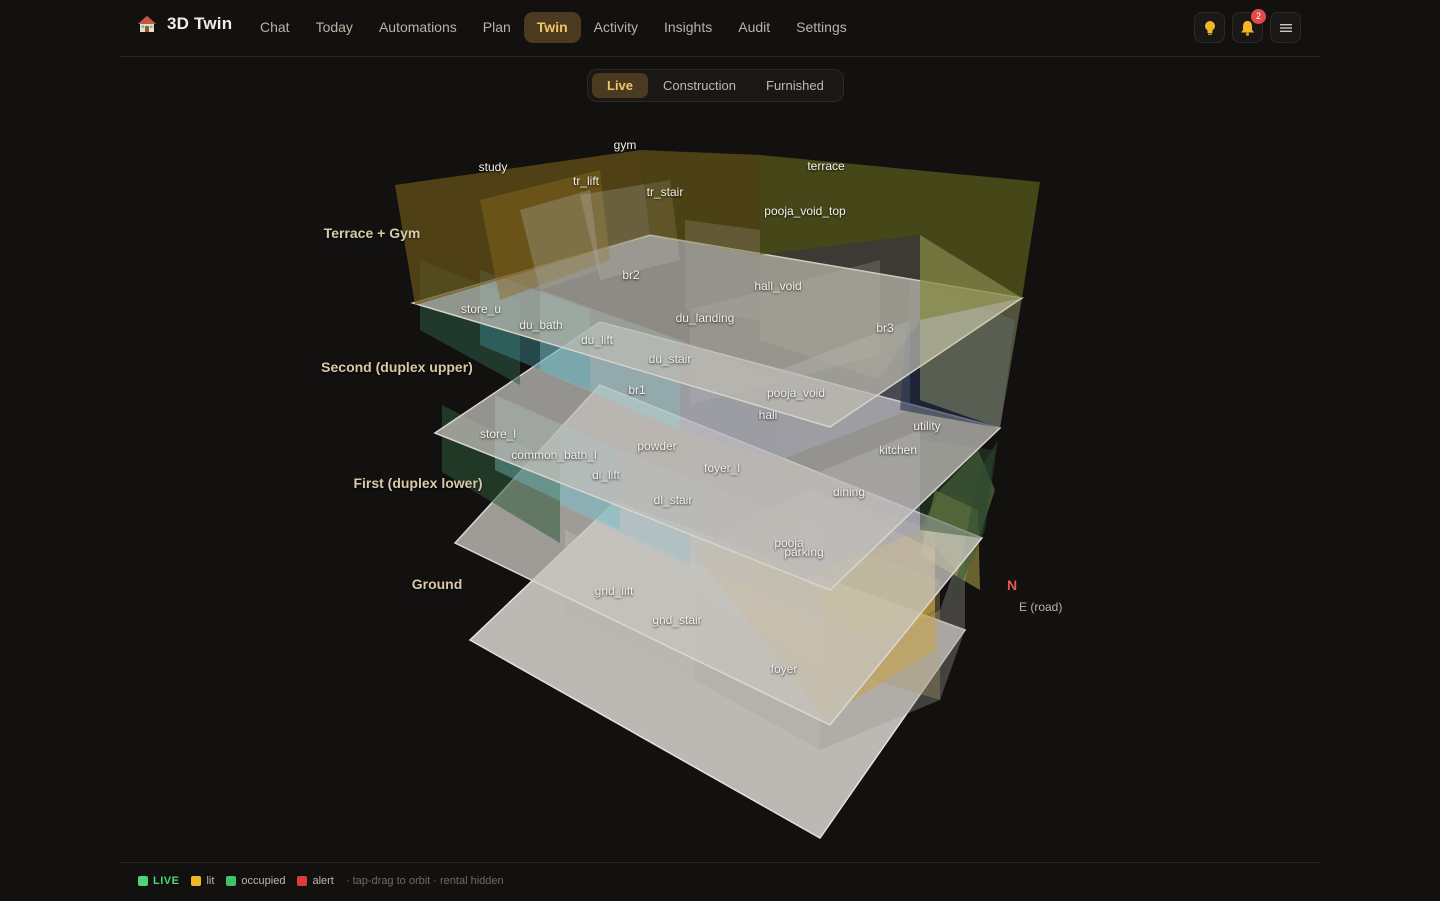 The image size is (1440, 901). Describe the element at coordinates (498, 434) in the screenshot. I see `room-label: store_l` at that location.